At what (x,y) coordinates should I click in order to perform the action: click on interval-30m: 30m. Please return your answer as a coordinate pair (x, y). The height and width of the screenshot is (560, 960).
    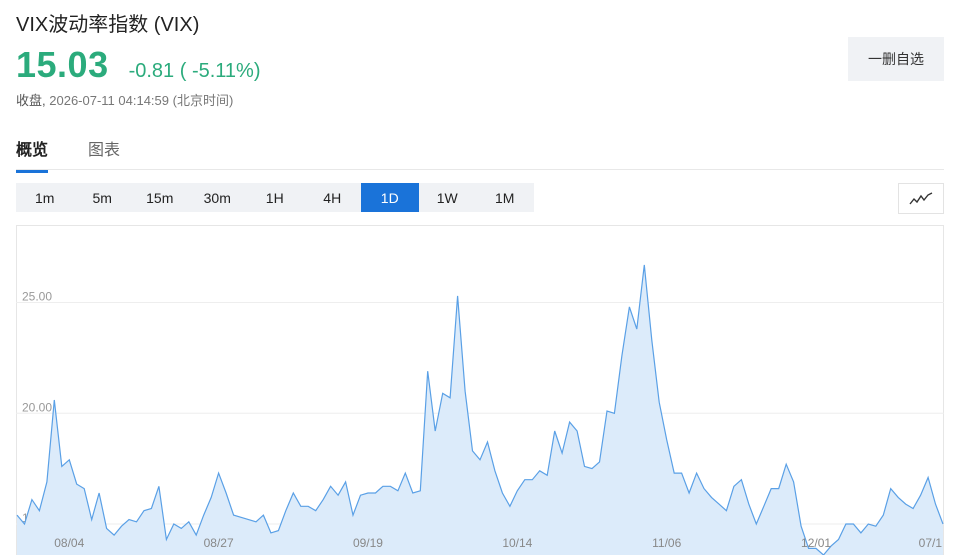
    Looking at the image, I should click on (218, 197).